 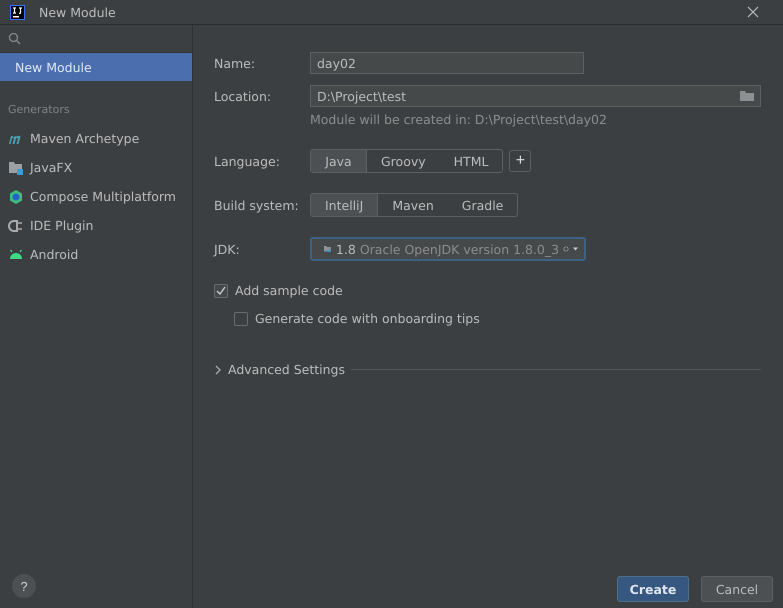 What do you see at coordinates (459, 119) in the screenshot?
I see `location-hint: Module will be created in: D:\Project\test\day02` at bounding box center [459, 119].